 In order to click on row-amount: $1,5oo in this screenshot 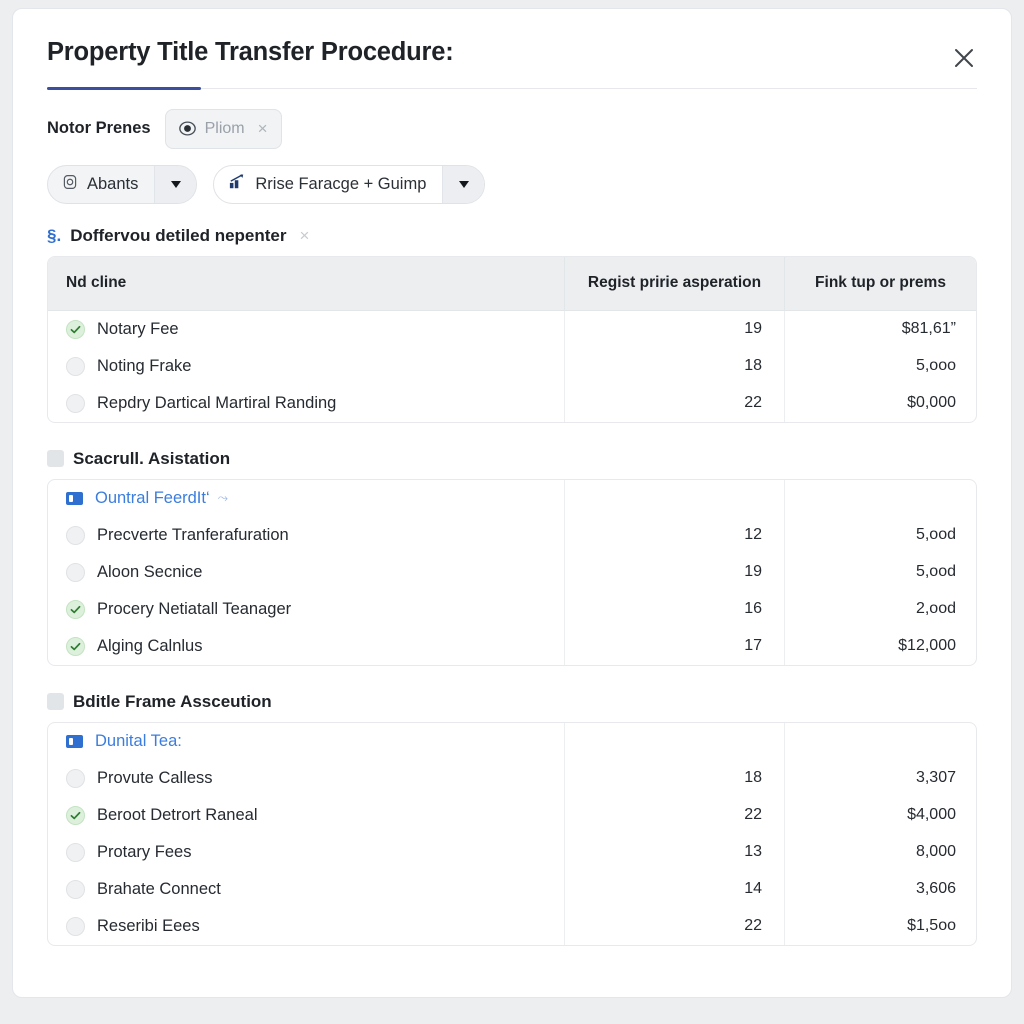, I will do `click(880, 926)`.